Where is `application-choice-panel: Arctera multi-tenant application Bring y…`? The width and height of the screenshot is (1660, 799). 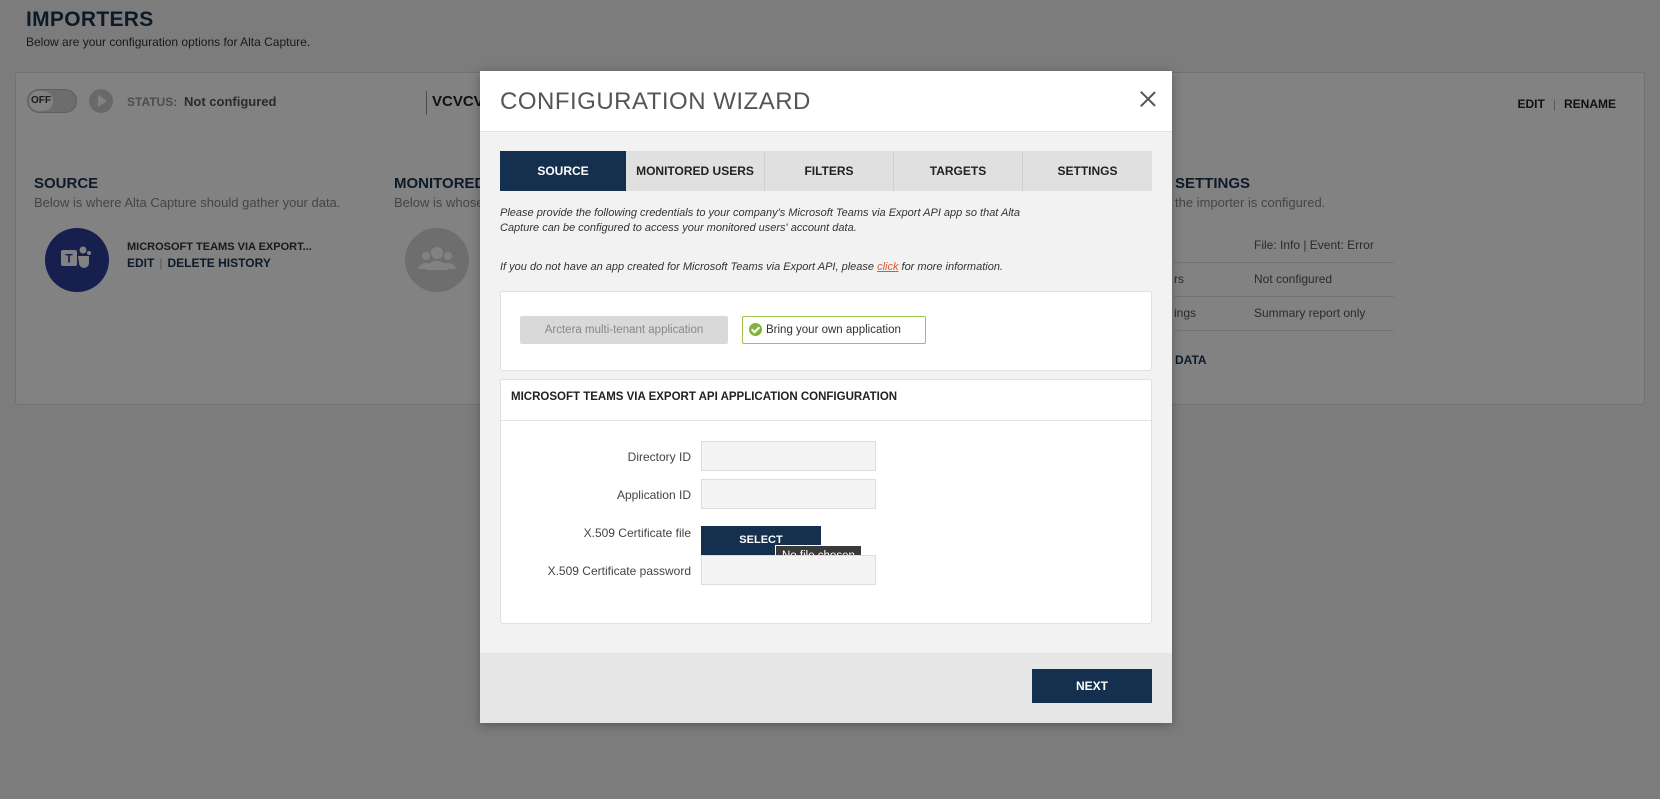
application-choice-panel: Arctera multi-tenant application Bring y… is located at coordinates (826, 331).